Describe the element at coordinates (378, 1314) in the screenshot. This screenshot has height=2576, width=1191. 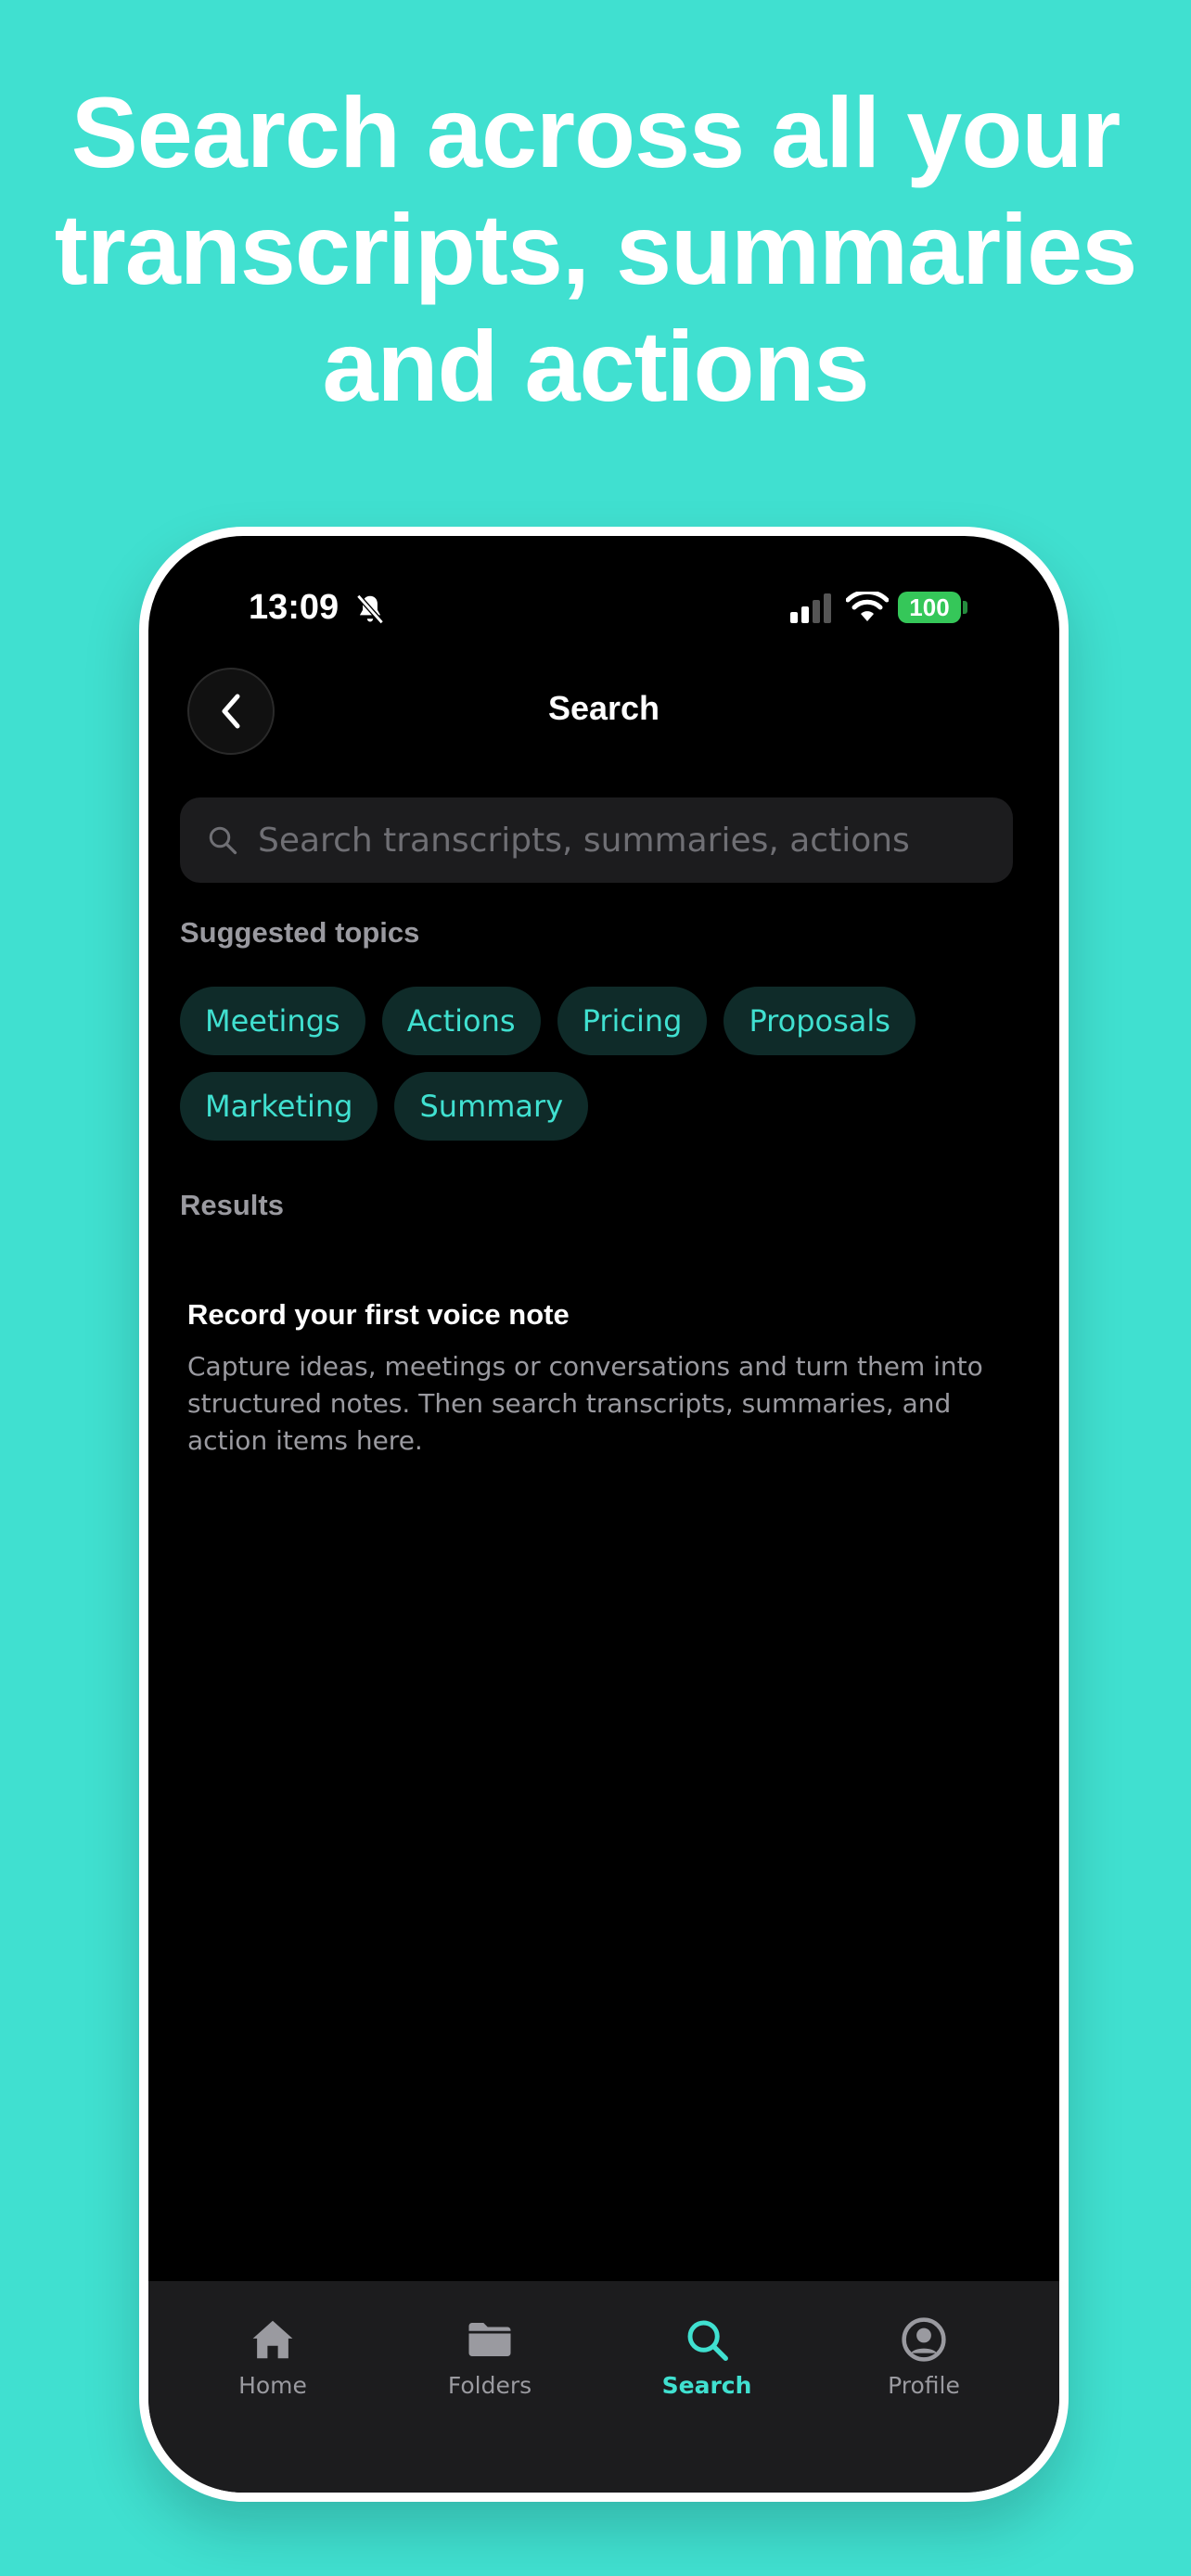
I see `empty-state-title: Record your first voice note` at that location.